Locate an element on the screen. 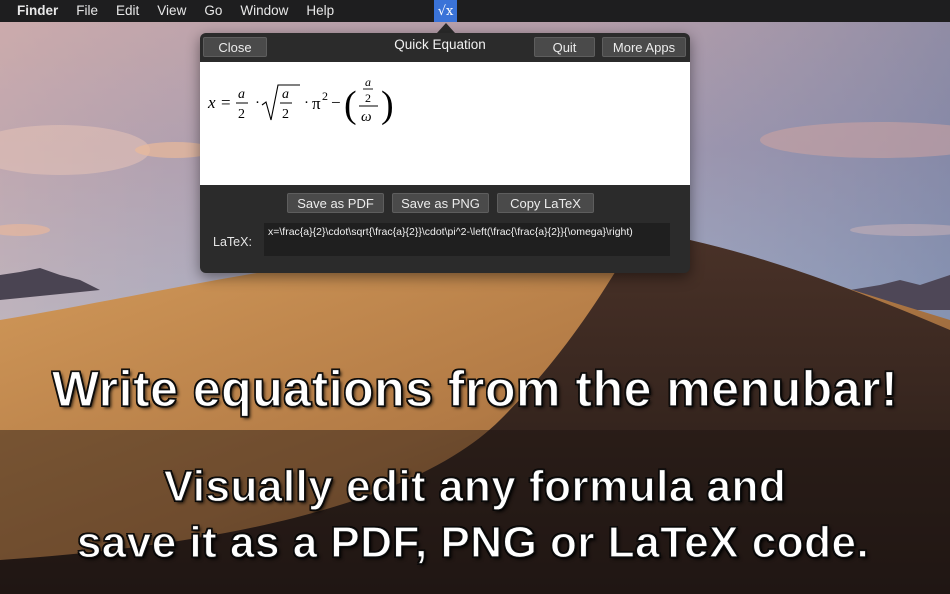  save-as-png-button: Save as PNG is located at coordinates (440, 203).